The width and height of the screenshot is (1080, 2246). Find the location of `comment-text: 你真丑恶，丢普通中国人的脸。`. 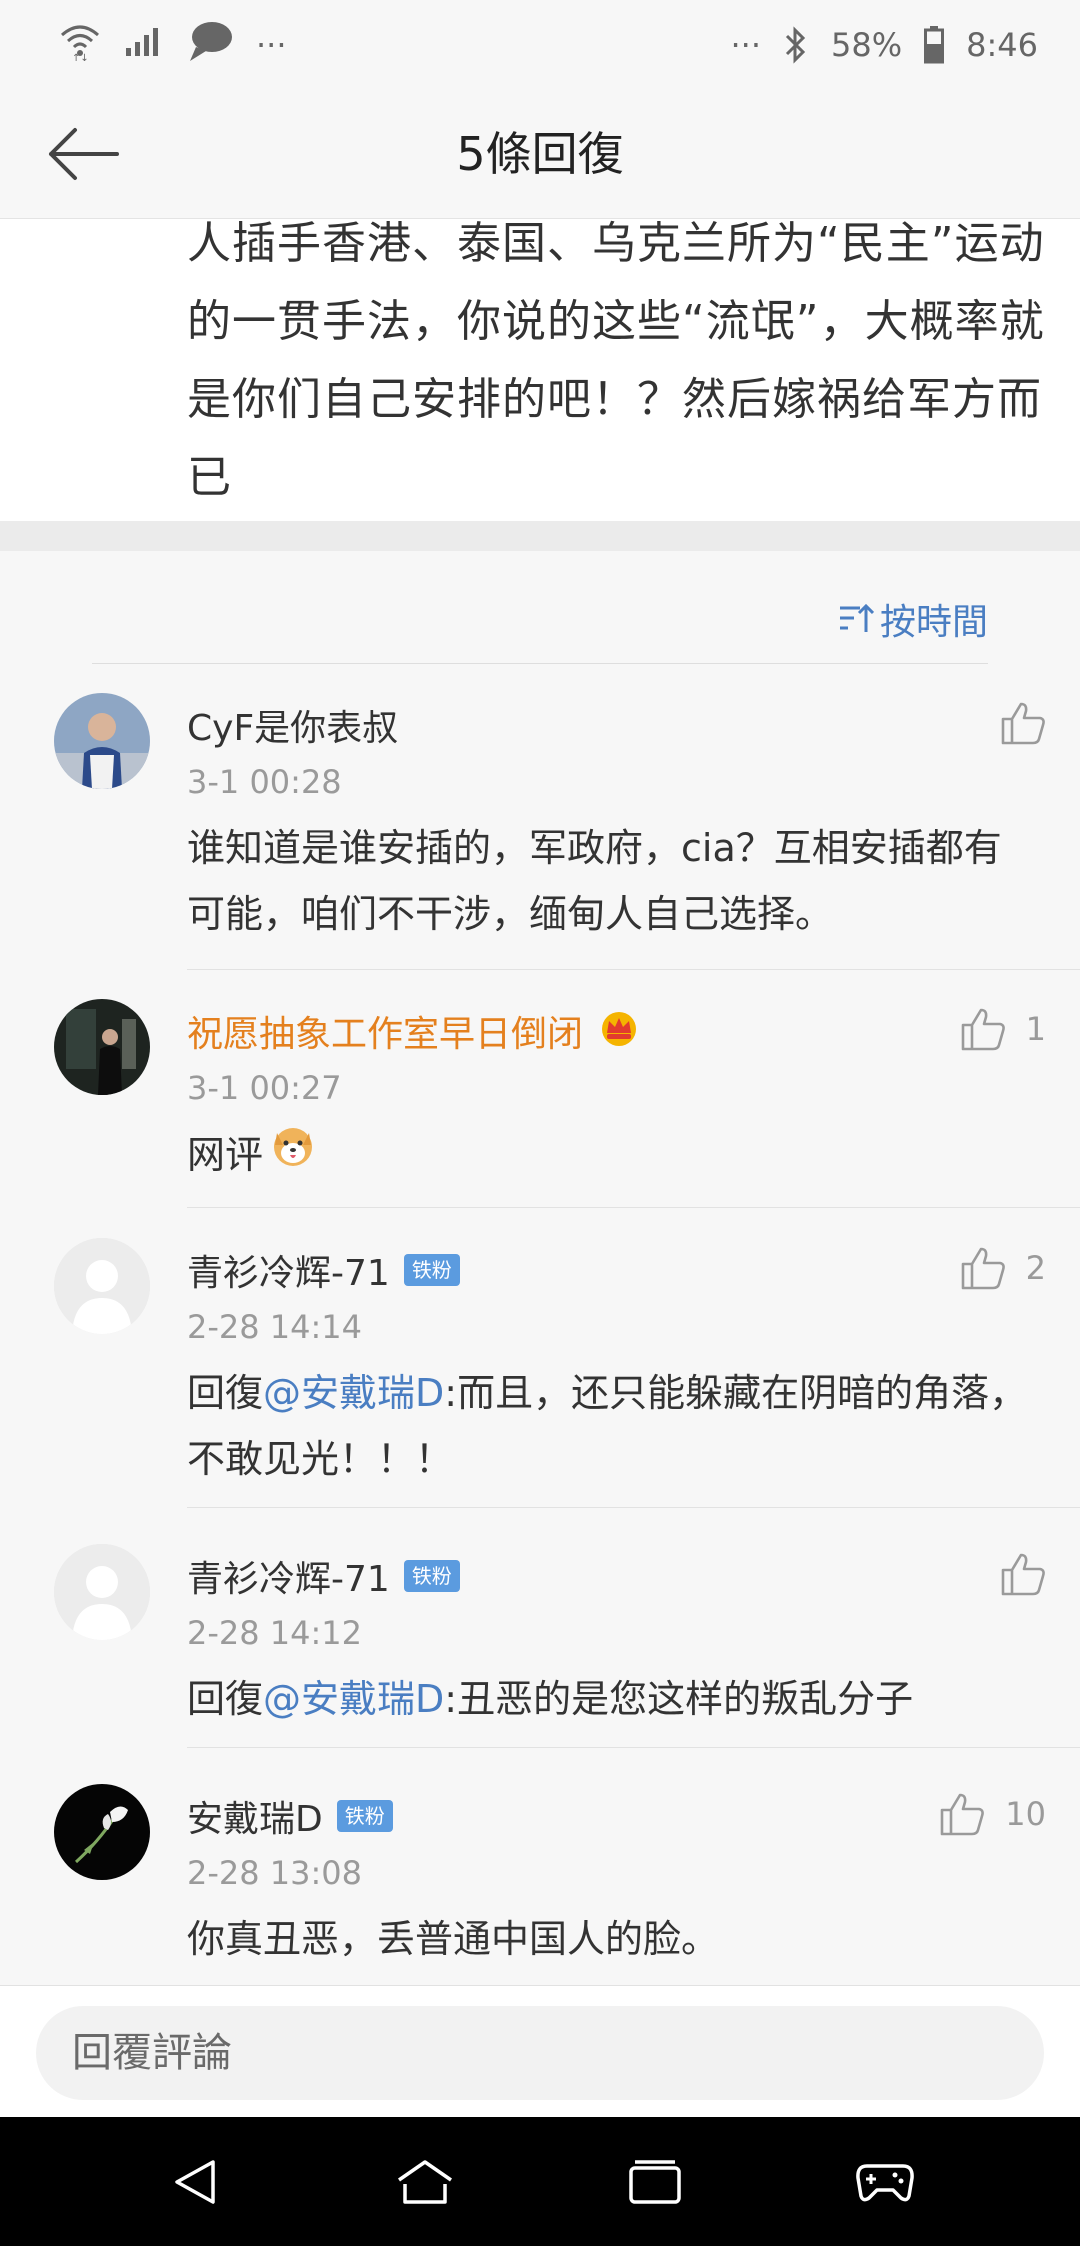

comment-text: 你真丑恶，丢普通中国人的脸。 is located at coordinates (453, 1939).